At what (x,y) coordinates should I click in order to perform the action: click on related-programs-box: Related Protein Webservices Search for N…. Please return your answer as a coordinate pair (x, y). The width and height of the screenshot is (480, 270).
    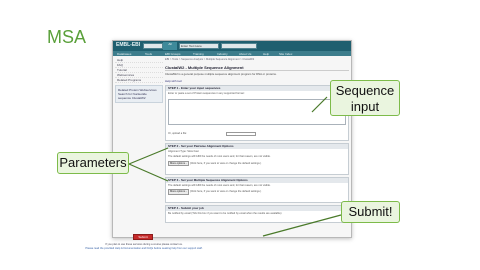
    Looking at the image, I should click on (139, 94).